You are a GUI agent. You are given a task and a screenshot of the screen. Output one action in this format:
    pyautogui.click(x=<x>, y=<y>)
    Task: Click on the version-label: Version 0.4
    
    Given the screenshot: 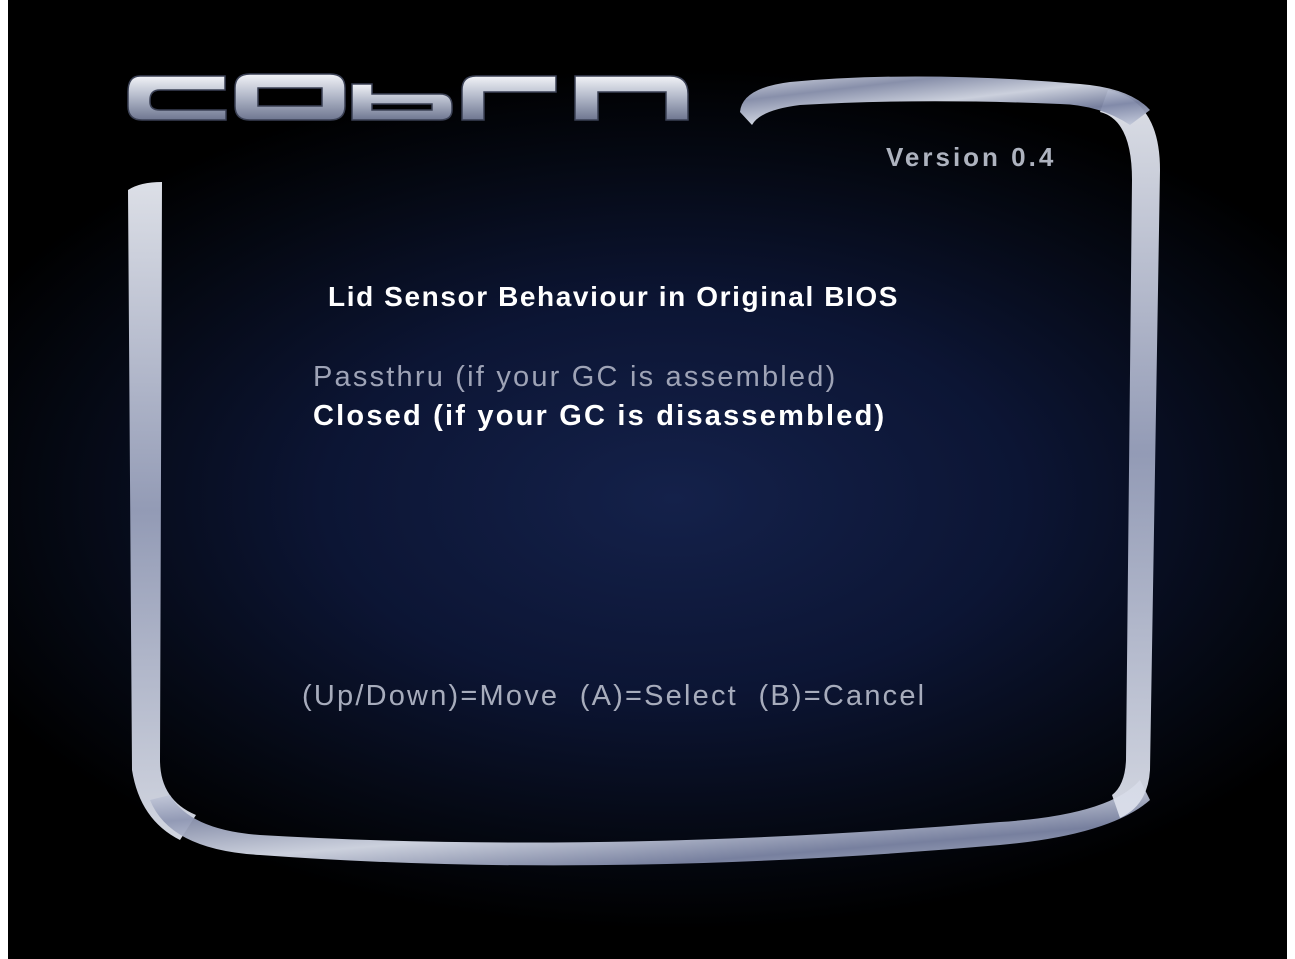 What is the action you would take?
    pyautogui.click(x=971, y=157)
    